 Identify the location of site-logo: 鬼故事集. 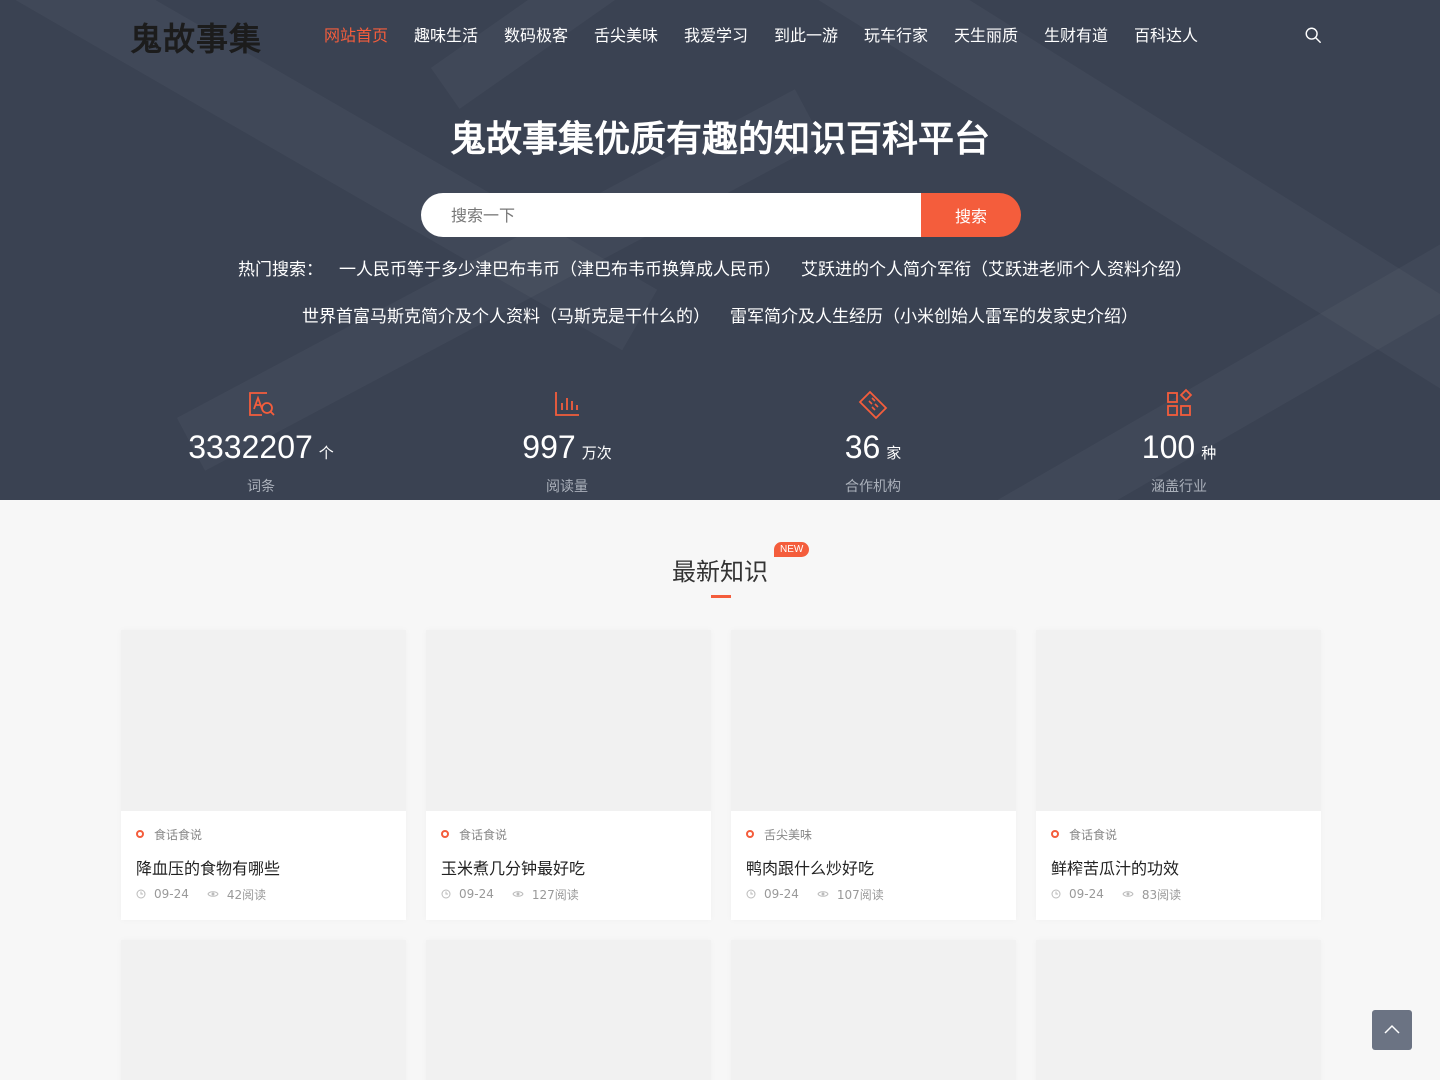
(196, 37).